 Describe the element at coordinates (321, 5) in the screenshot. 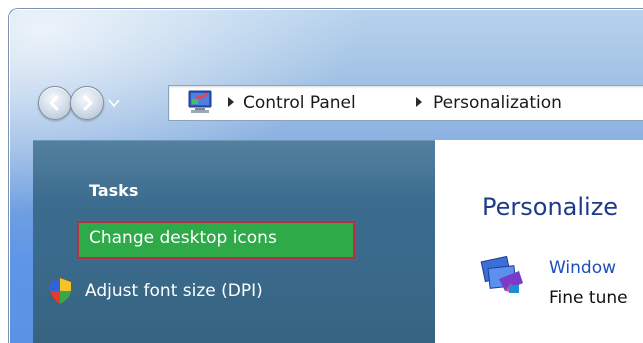

I see `desktop-strip-top` at that location.